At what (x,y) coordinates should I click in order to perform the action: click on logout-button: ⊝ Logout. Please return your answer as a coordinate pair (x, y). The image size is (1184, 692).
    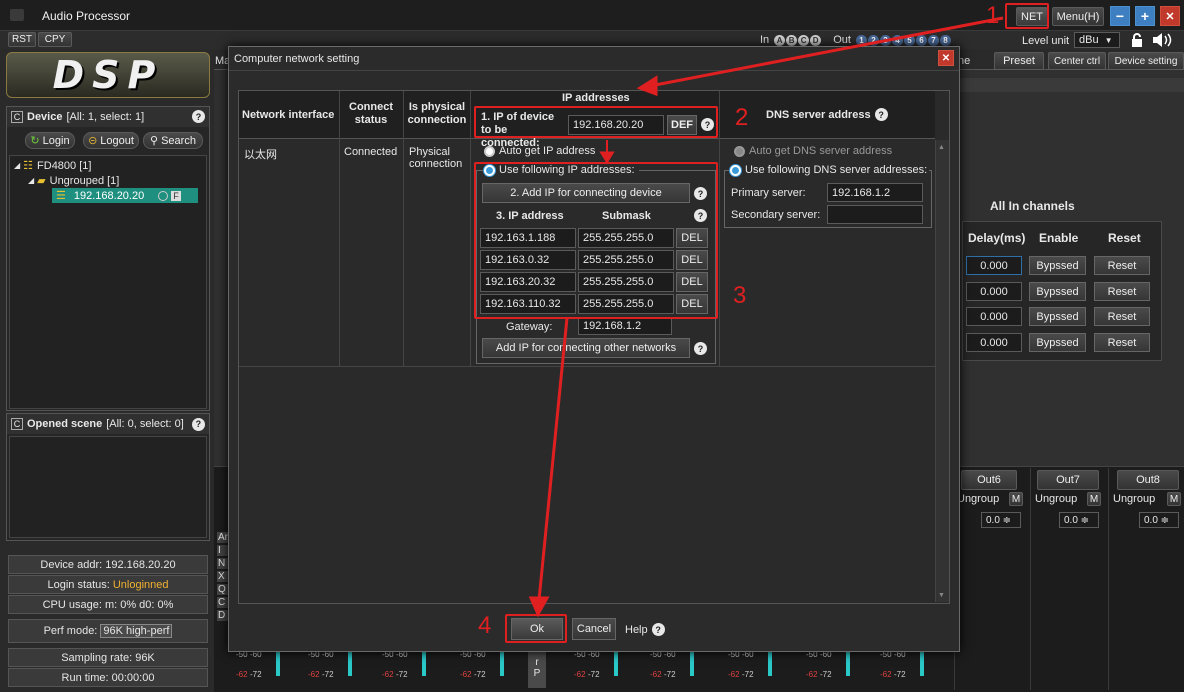
    Looking at the image, I should click on (111, 140).